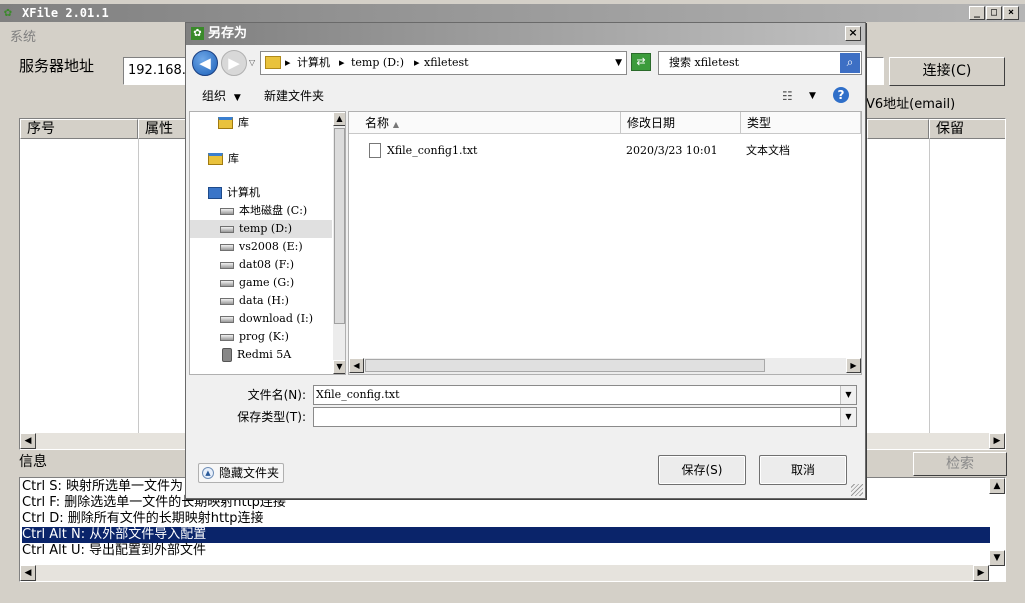 The image size is (1025, 603). I want to click on search-button: 检索, so click(960, 464).